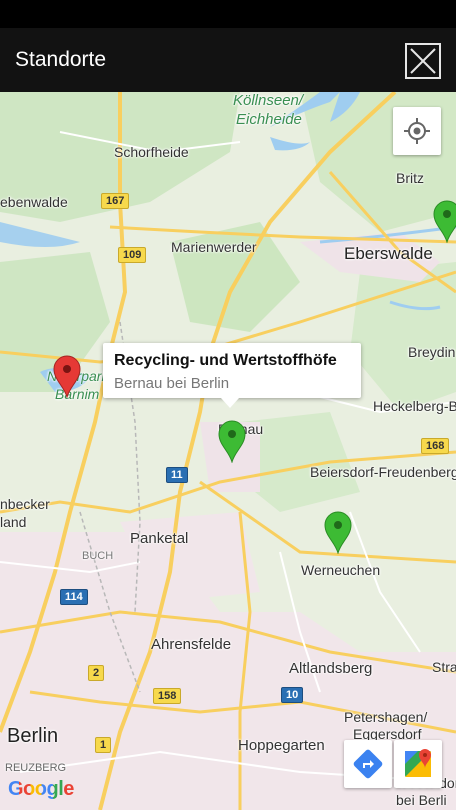  What do you see at coordinates (228, 60) in the screenshot?
I see `app-bar: Standorte` at bounding box center [228, 60].